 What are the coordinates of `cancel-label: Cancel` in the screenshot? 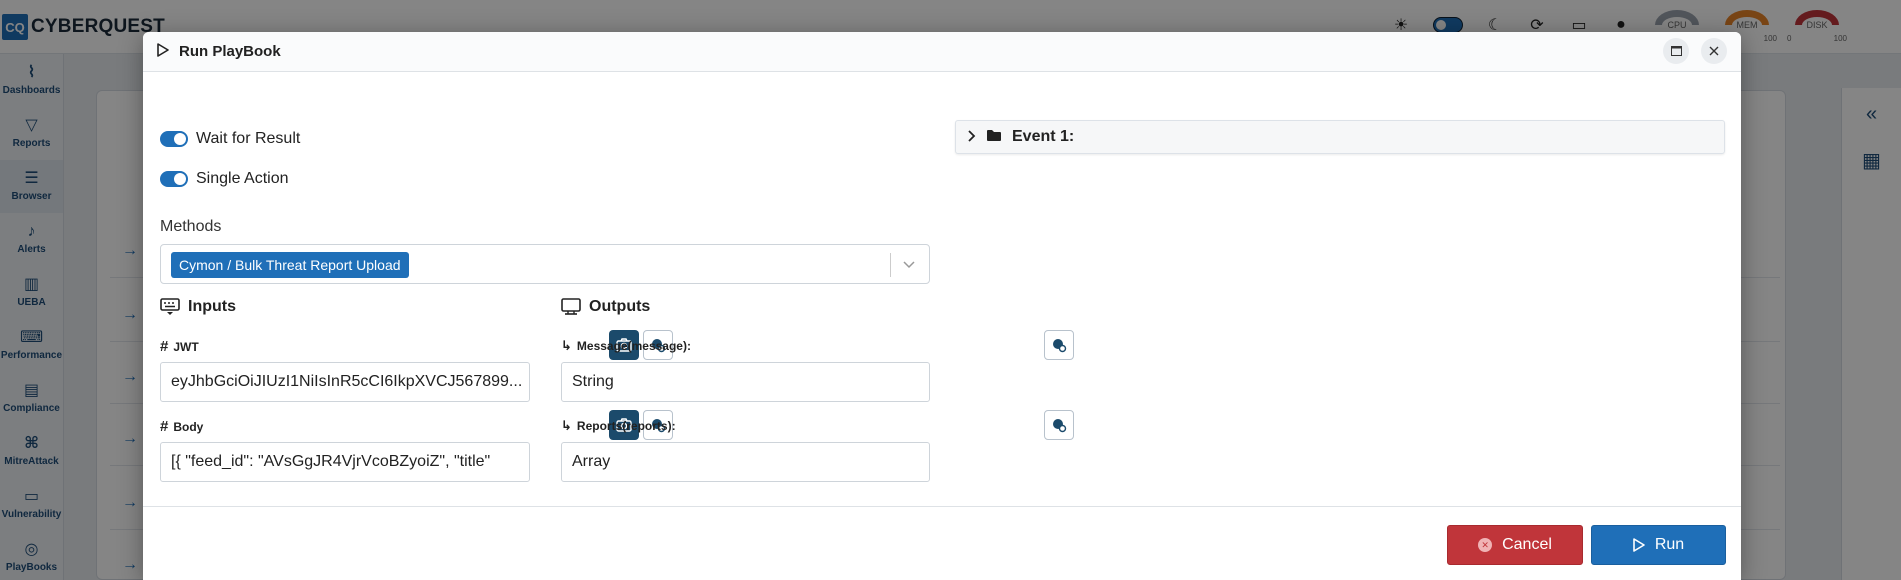 It's located at (1527, 544).